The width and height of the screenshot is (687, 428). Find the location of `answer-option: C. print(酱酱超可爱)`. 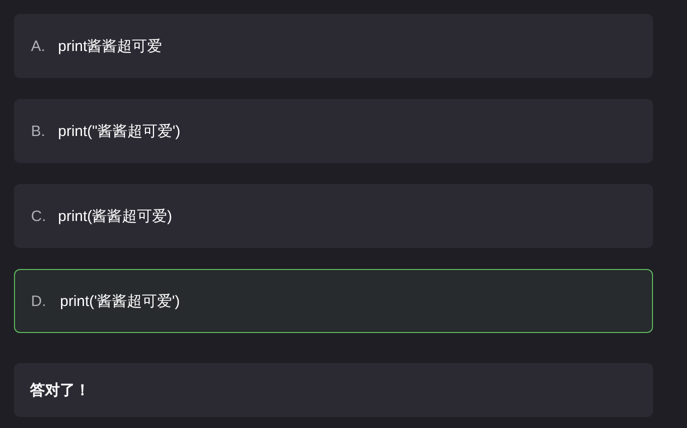

answer-option: C. print(酱酱超可爱) is located at coordinates (333, 216).